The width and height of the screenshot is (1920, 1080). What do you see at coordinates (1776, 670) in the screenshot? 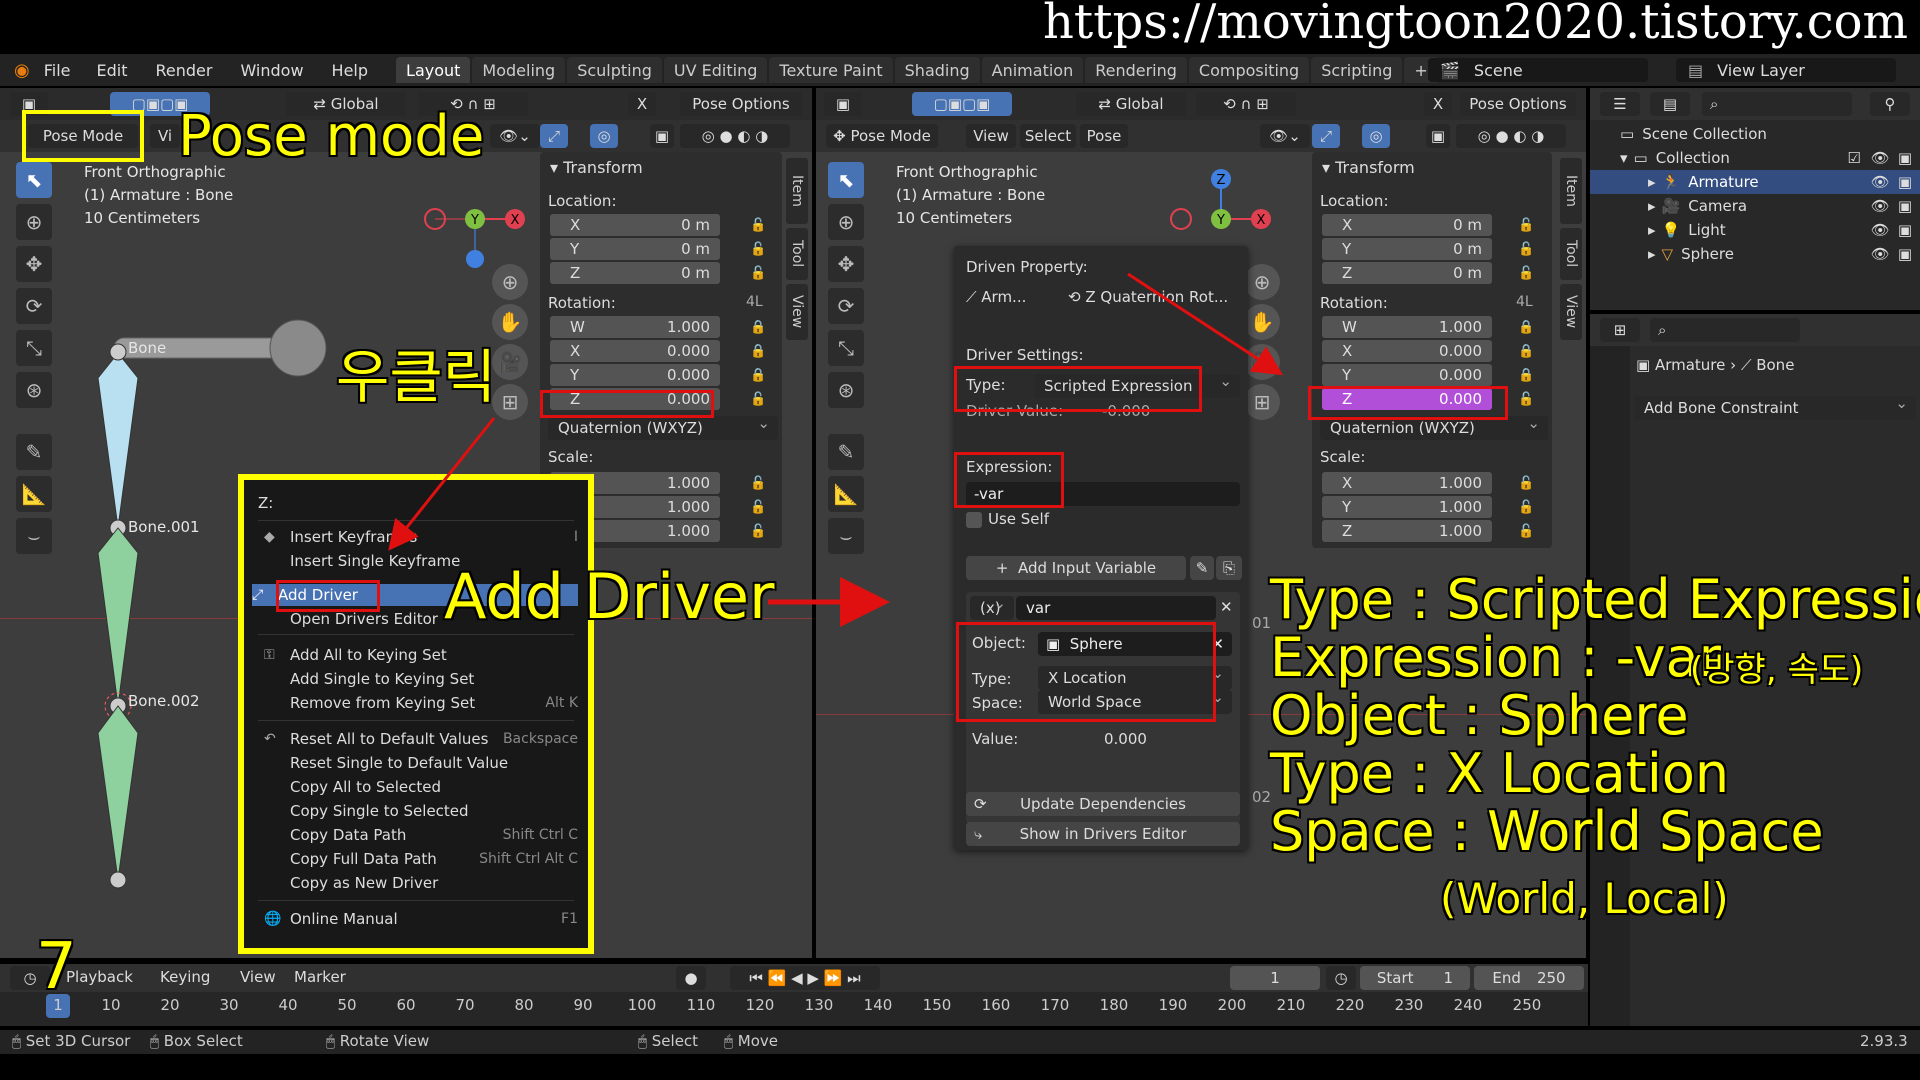
I see `annotation-expression-note: (방향, 속도)` at bounding box center [1776, 670].